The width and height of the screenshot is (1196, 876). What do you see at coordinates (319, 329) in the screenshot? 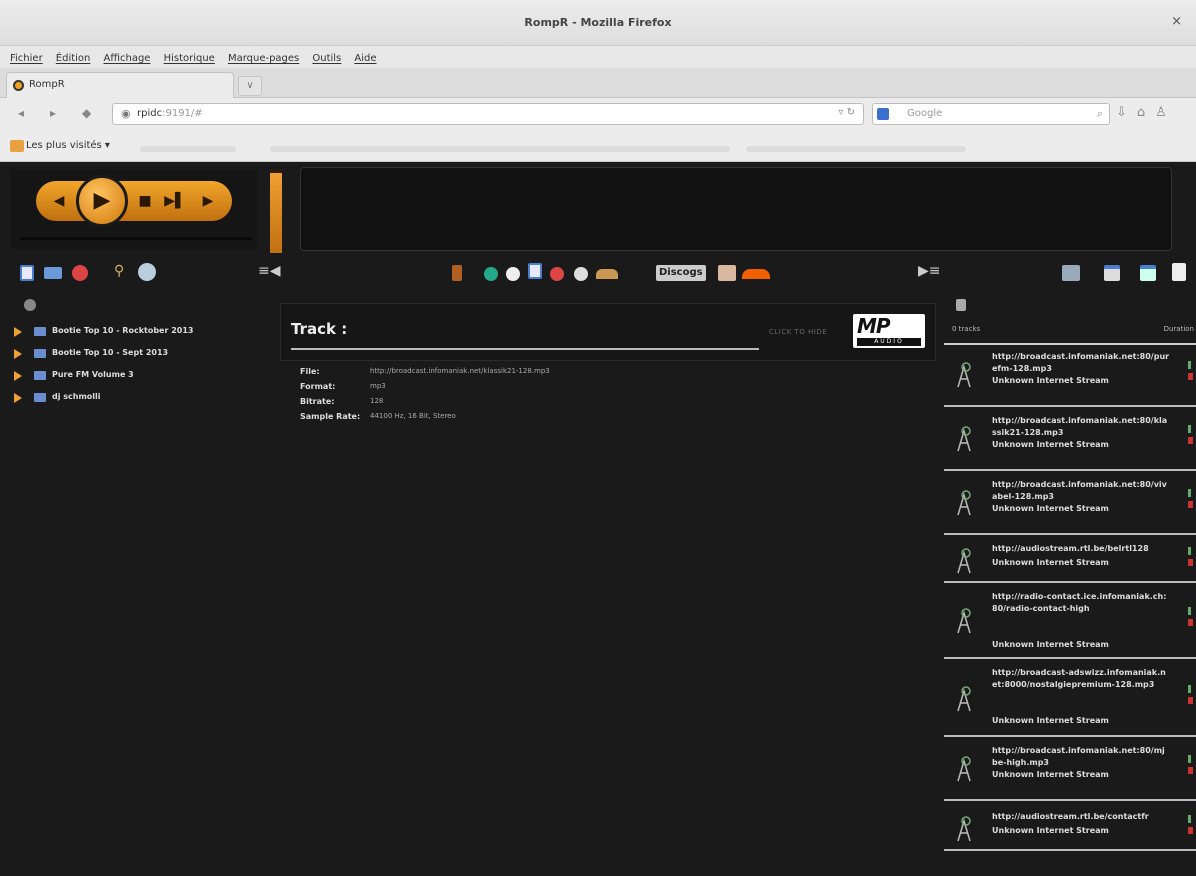
I see `track-heading: Track :` at bounding box center [319, 329].